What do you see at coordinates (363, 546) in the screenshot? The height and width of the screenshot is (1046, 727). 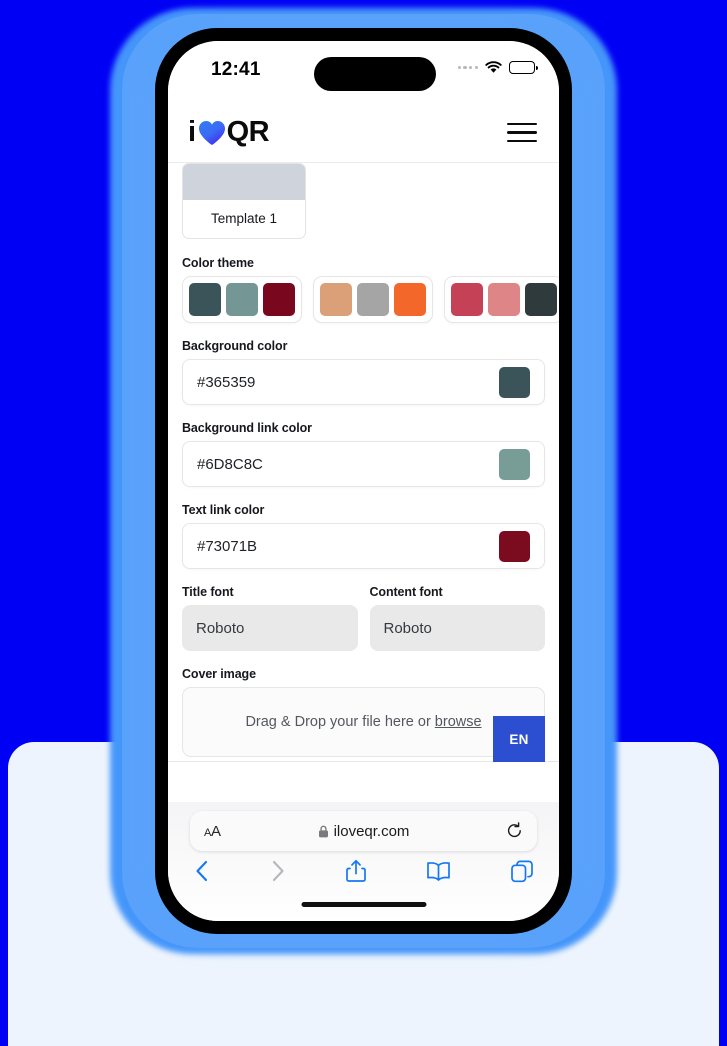 I see `text-link-color-input: #73071B` at bounding box center [363, 546].